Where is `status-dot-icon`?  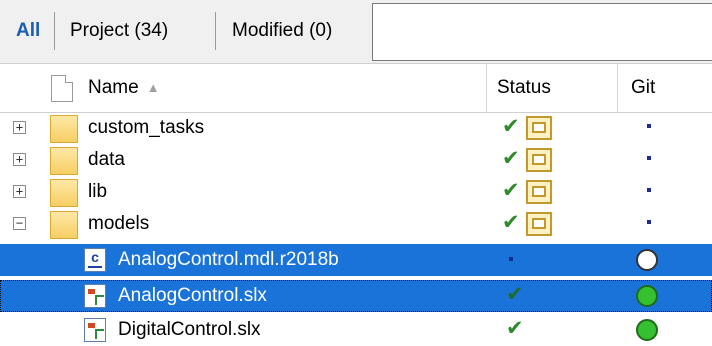 status-dot-icon is located at coordinates (511, 259).